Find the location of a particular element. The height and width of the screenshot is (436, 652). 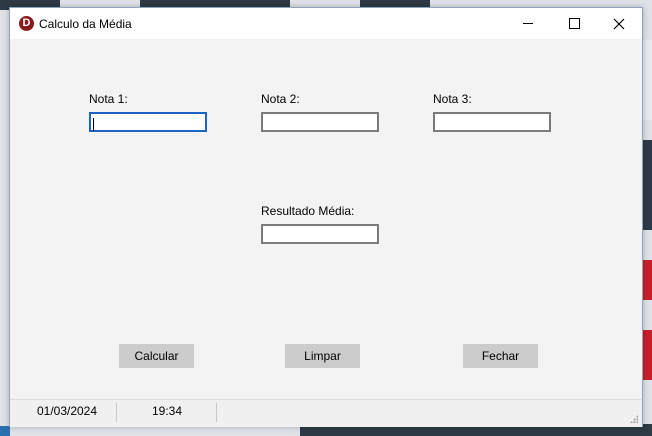

nota3-input is located at coordinates (492, 122).